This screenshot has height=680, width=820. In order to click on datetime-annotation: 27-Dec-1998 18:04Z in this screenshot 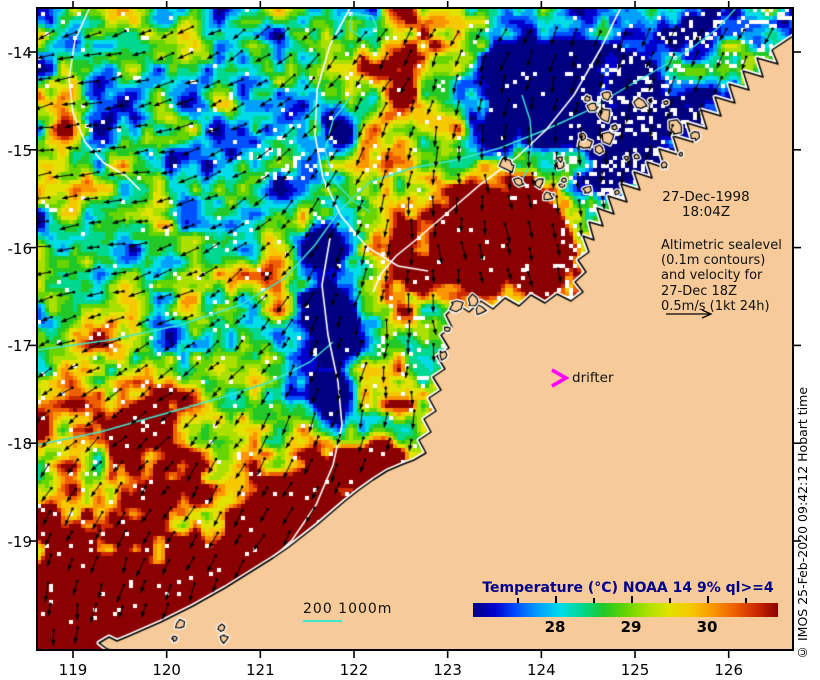, I will do `click(706, 205)`.